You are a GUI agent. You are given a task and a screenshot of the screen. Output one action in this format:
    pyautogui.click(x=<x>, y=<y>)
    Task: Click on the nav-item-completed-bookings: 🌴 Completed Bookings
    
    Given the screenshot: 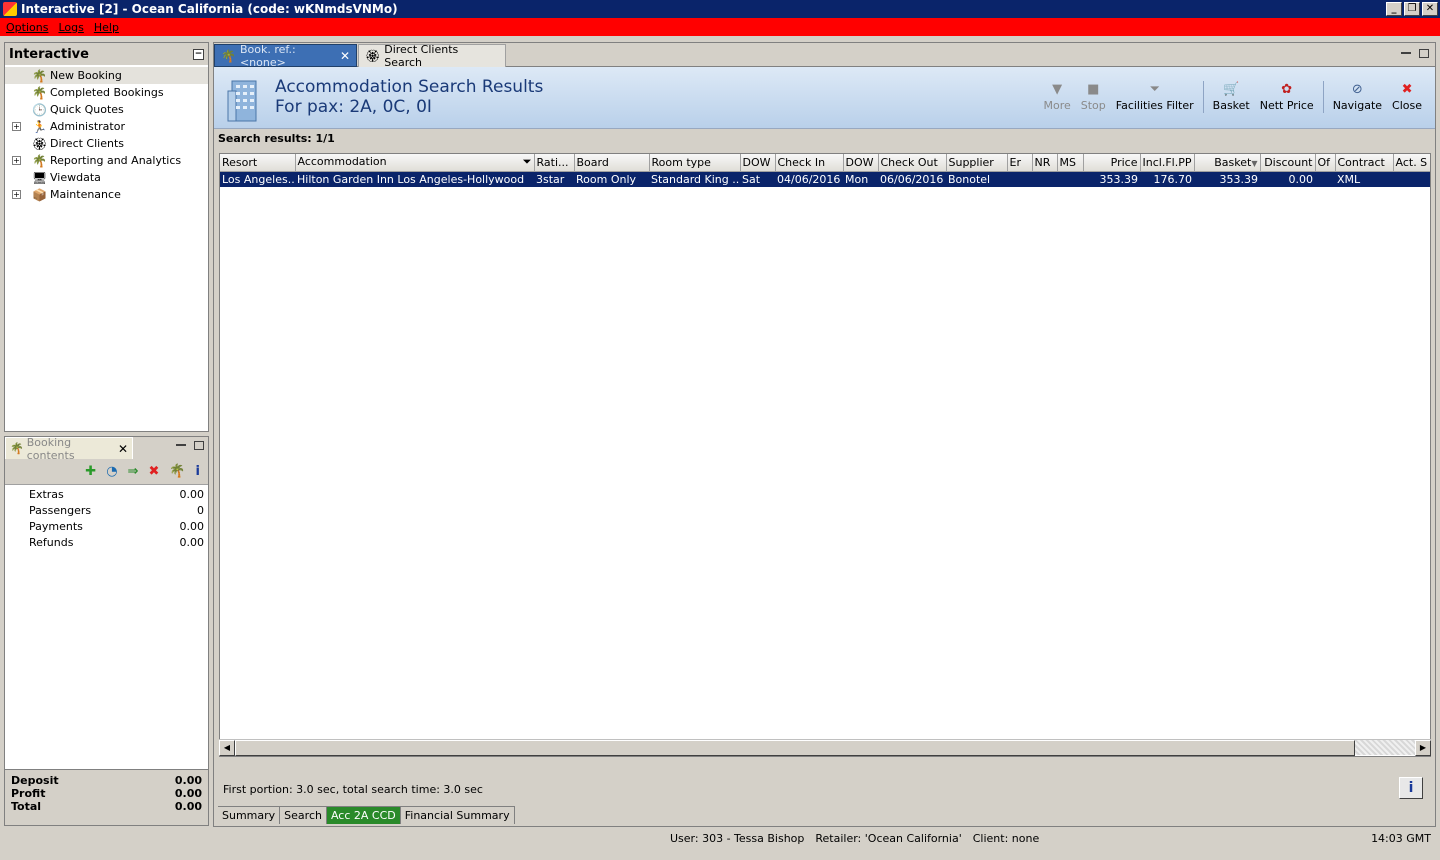 What is the action you would take?
    pyautogui.click(x=106, y=92)
    